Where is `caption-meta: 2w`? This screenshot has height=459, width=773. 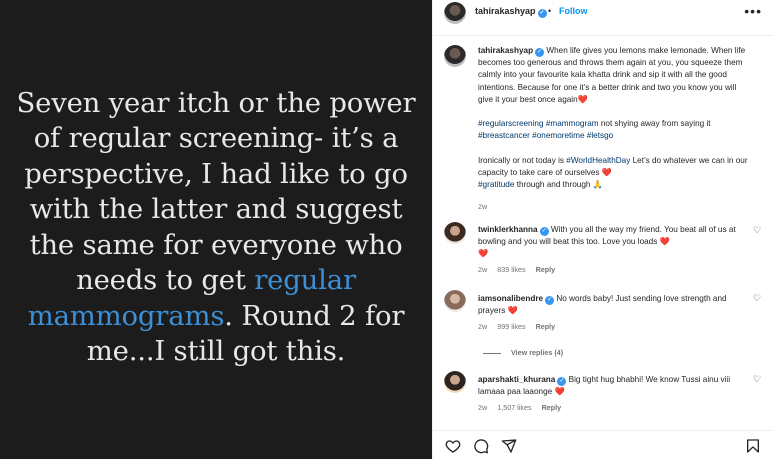
caption-meta: 2w is located at coordinates (487, 206).